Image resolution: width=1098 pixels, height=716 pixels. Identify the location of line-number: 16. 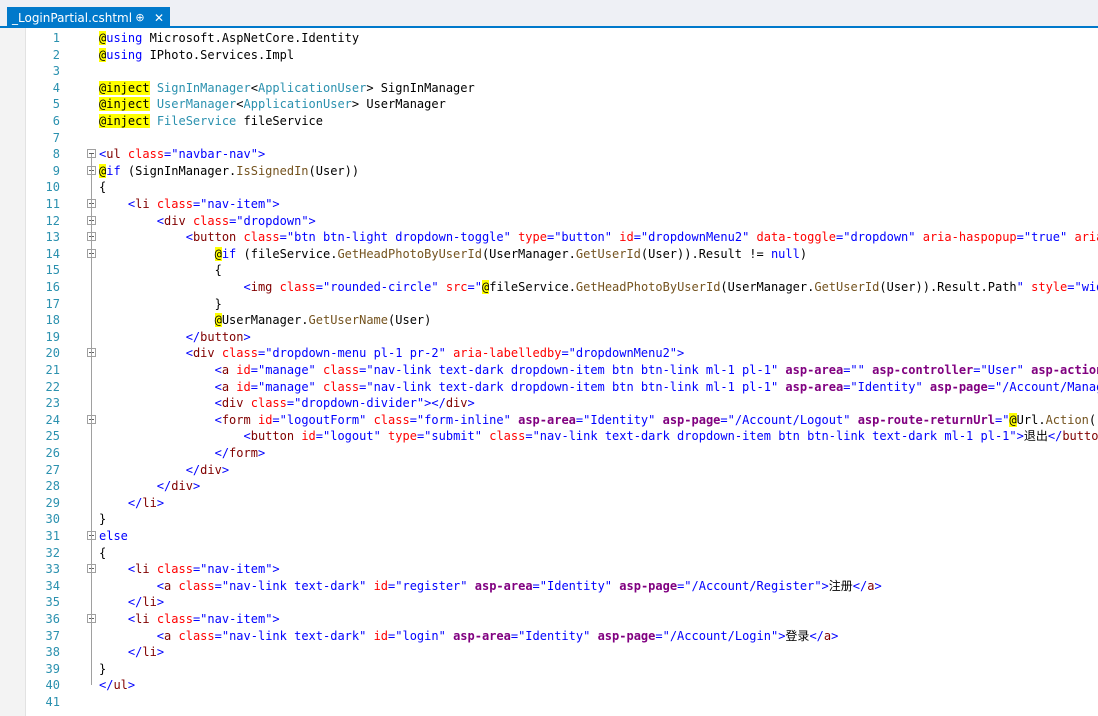
(52, 287).